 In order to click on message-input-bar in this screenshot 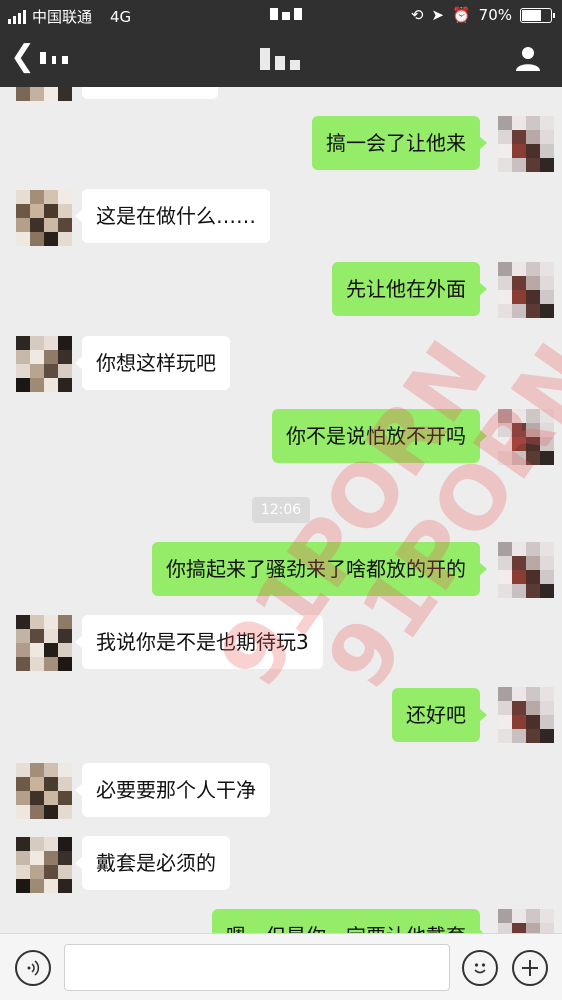, I will do `click(281, 966)`.